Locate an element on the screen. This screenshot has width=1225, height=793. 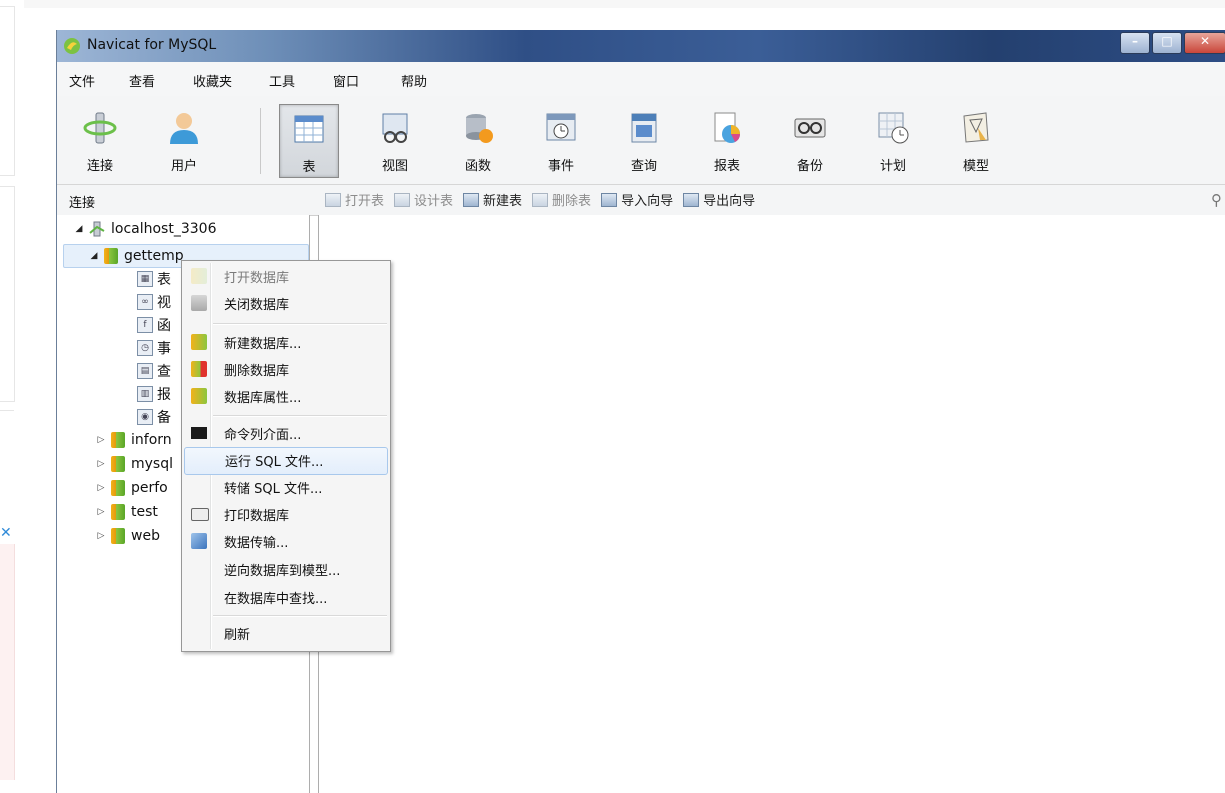
menu-view: 查看 is located at coordinates (142, 80).